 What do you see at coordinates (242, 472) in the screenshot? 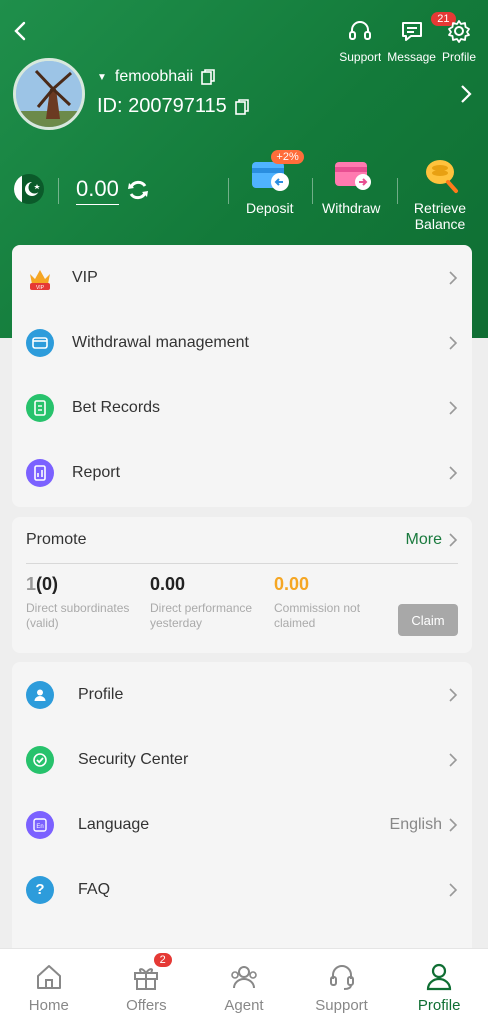
I see `menu-item-report: Report` at bounding box center [242, 472].